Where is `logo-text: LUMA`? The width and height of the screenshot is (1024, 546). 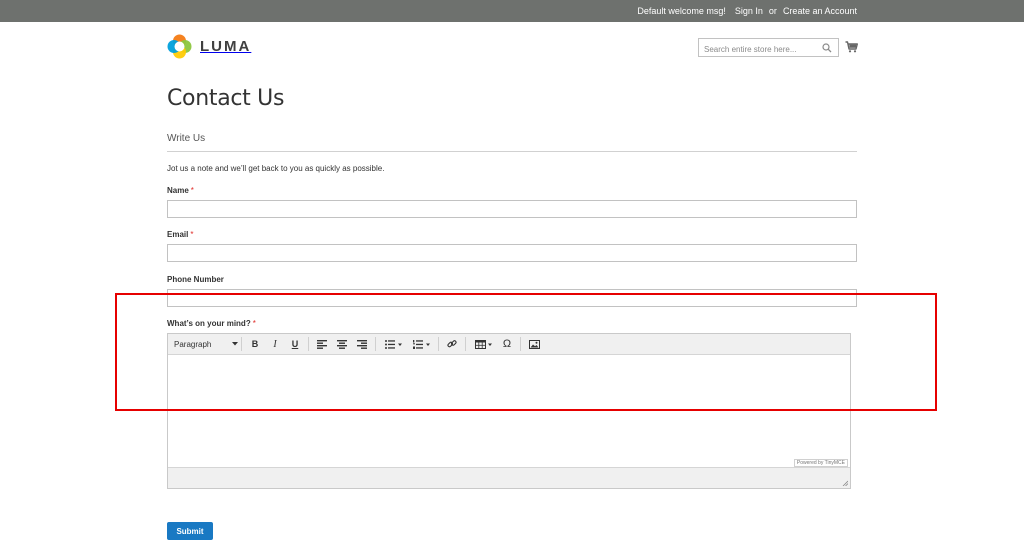
logo-text: LUMA is located at coordinates (226, 46).